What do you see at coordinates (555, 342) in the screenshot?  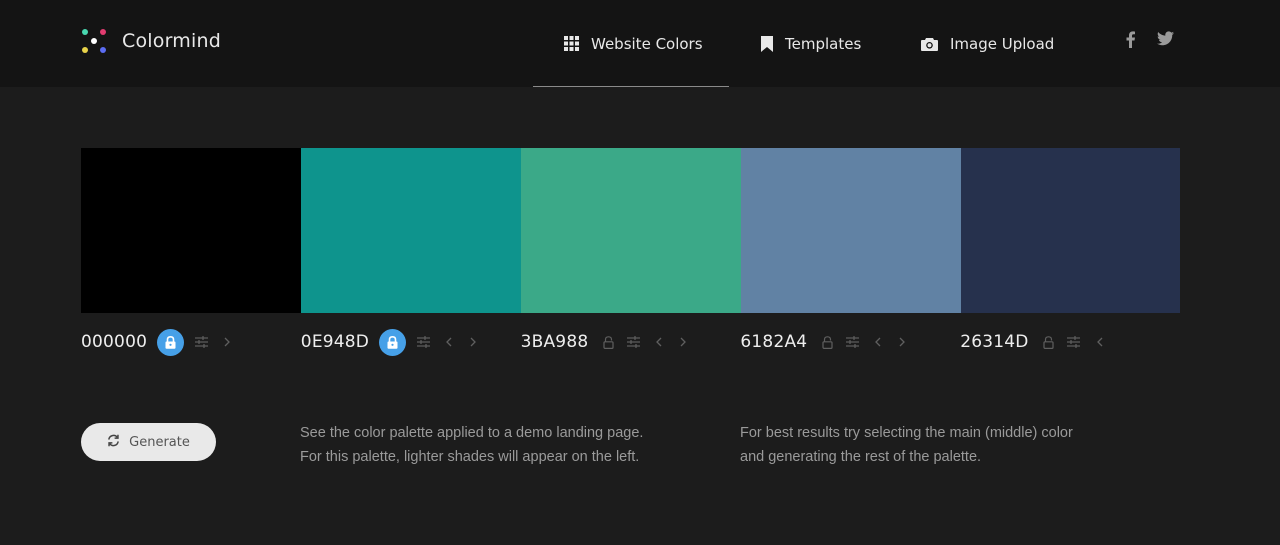 I see `hex-code: 3BA988` at bounding box center [555, 342].